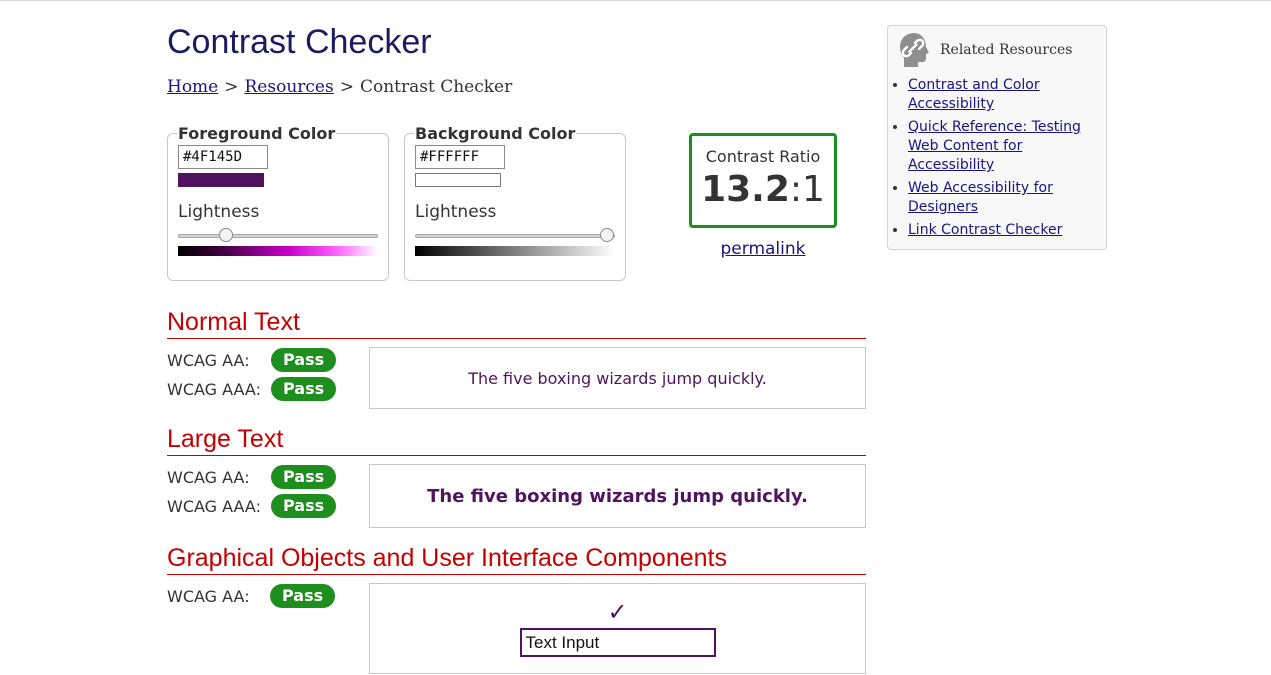 Image resolution: width=1271 pixels, height=675 pixels. What do you see at coordinates (252, 477) in the screenshot?
I see `large-aa-row: WCAG AA: Pass` at bounding box center [252, 477].